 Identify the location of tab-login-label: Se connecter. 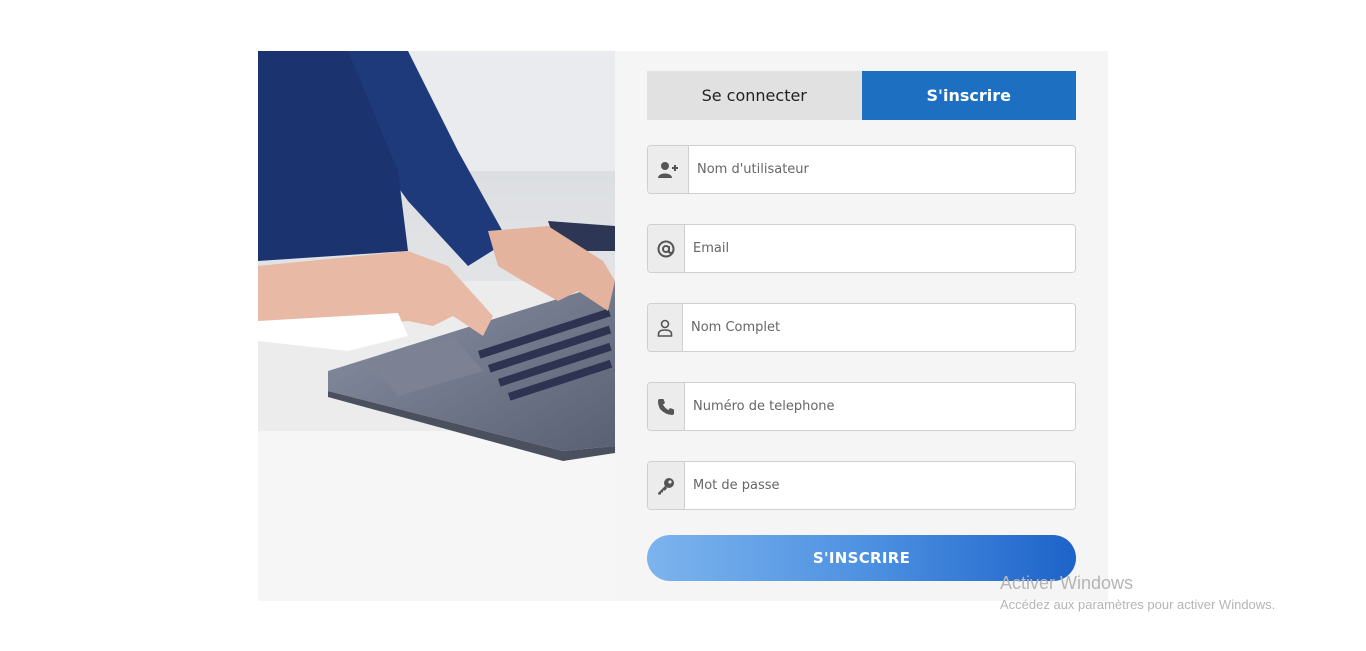
(754, 95).